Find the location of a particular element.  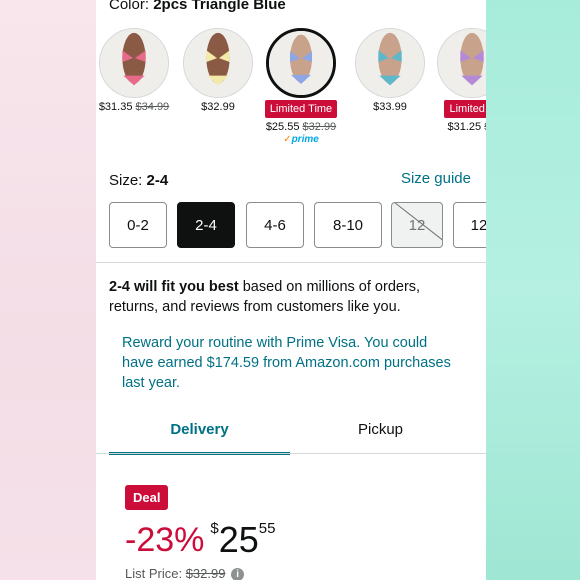

discount-percent: -23% is located at coordinates (165, 540).